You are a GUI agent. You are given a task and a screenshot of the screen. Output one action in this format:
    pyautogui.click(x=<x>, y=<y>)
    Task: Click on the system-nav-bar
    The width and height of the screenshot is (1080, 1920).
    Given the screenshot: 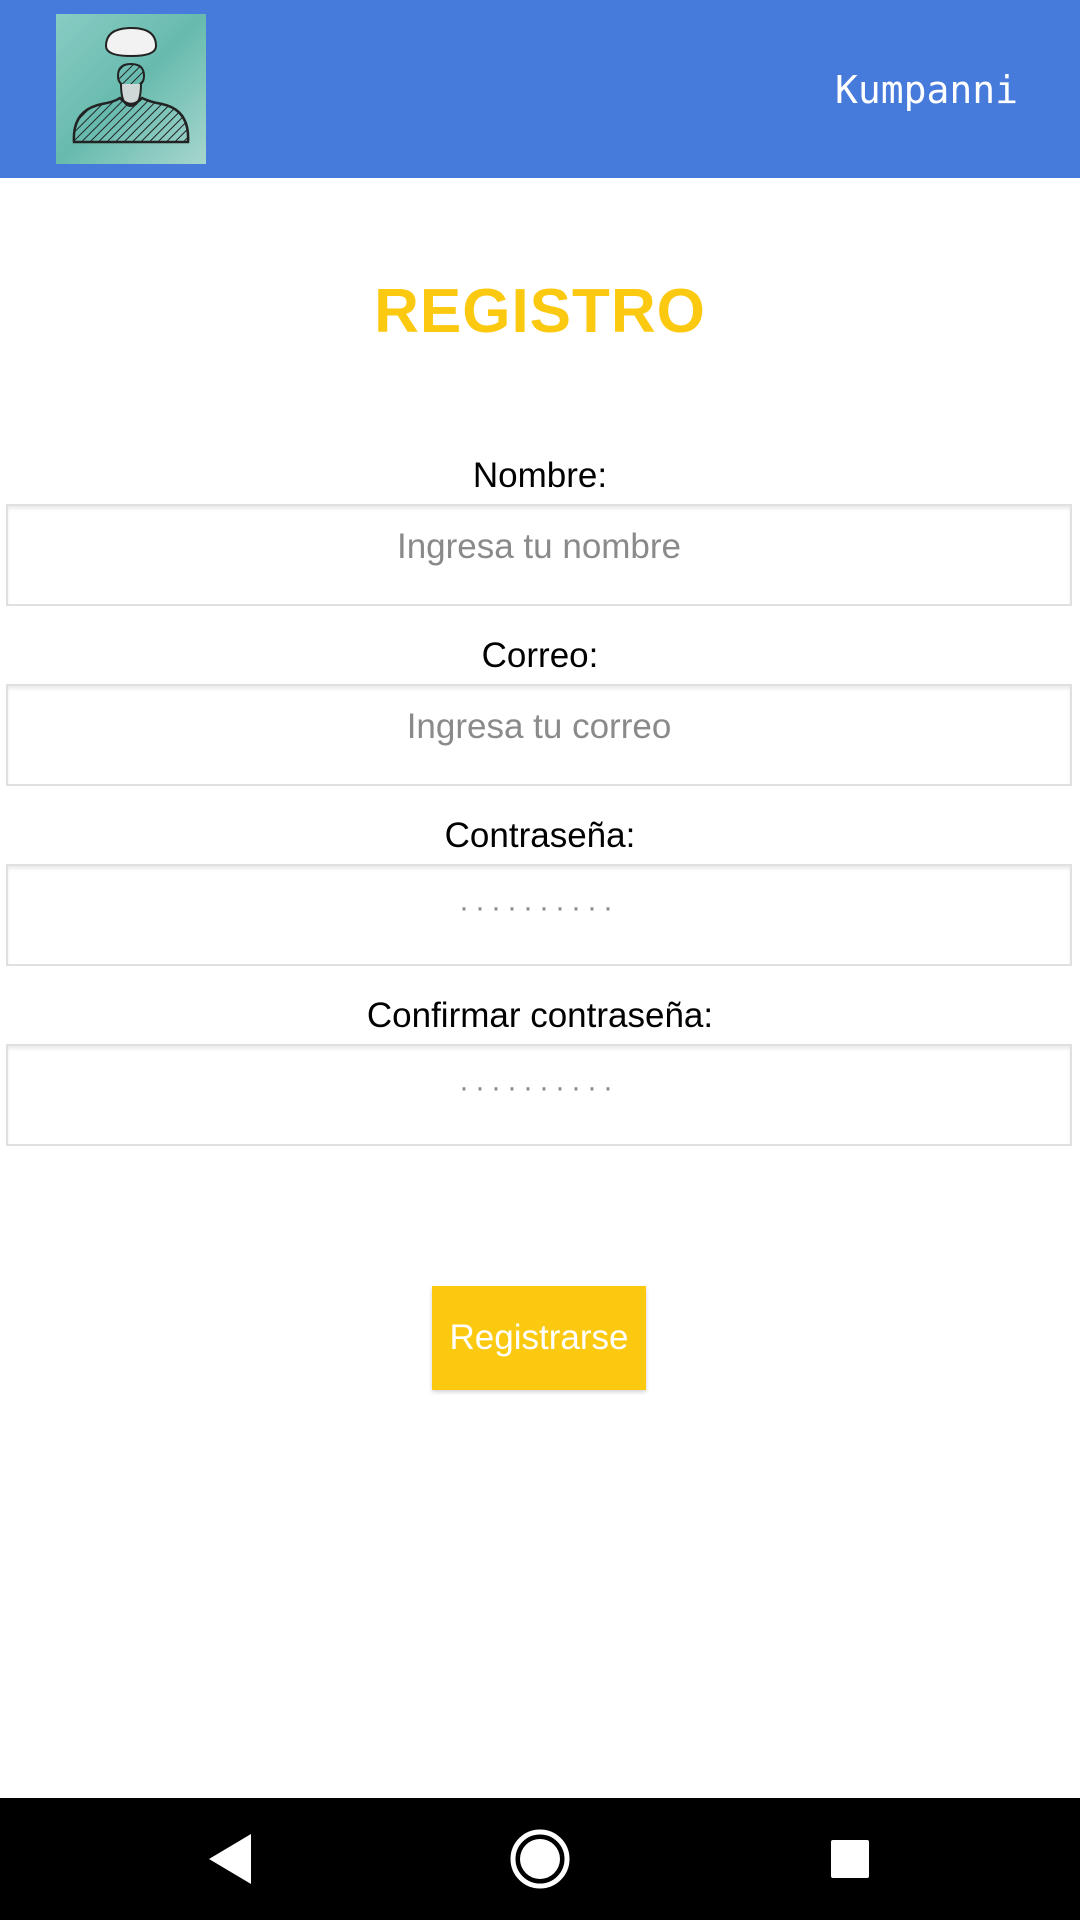 What is the action you would take?
    pyautogui.click(x=540, y=1859)
    